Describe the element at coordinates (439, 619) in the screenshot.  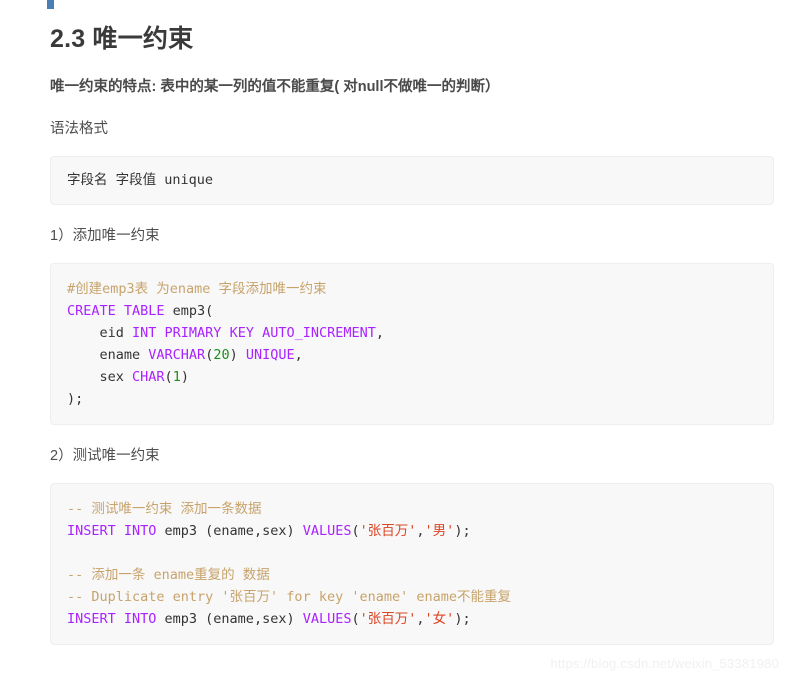
I see `code-token: '女'` at that location.